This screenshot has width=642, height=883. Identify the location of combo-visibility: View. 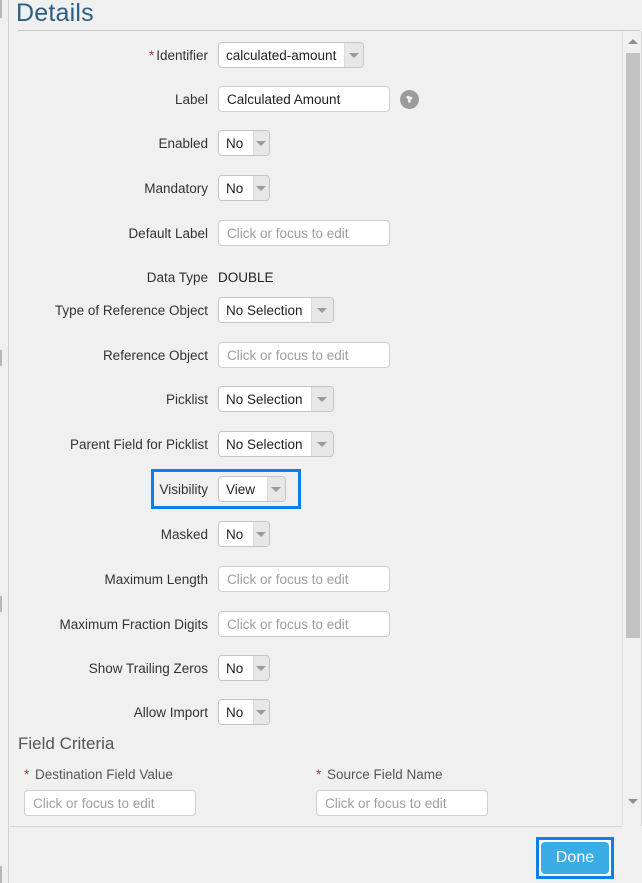
(252, 489).